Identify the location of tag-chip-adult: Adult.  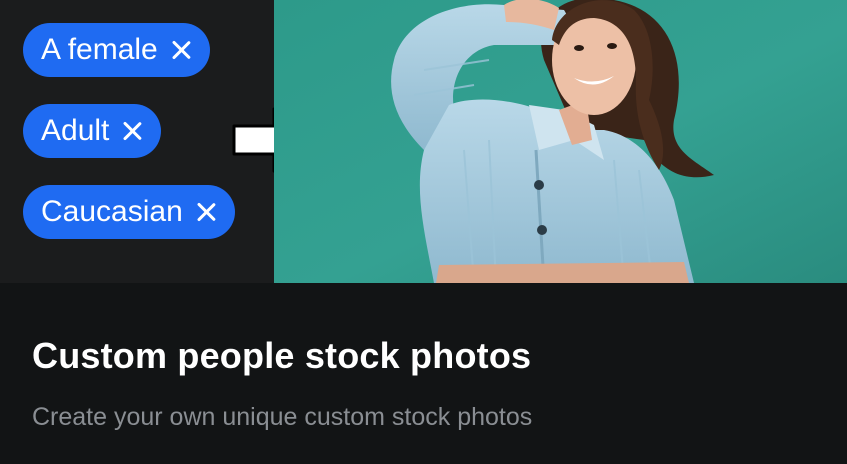
(92, 131).